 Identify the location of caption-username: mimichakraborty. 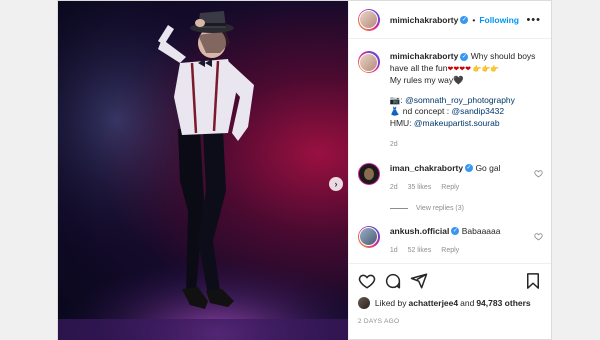
(424, 56).